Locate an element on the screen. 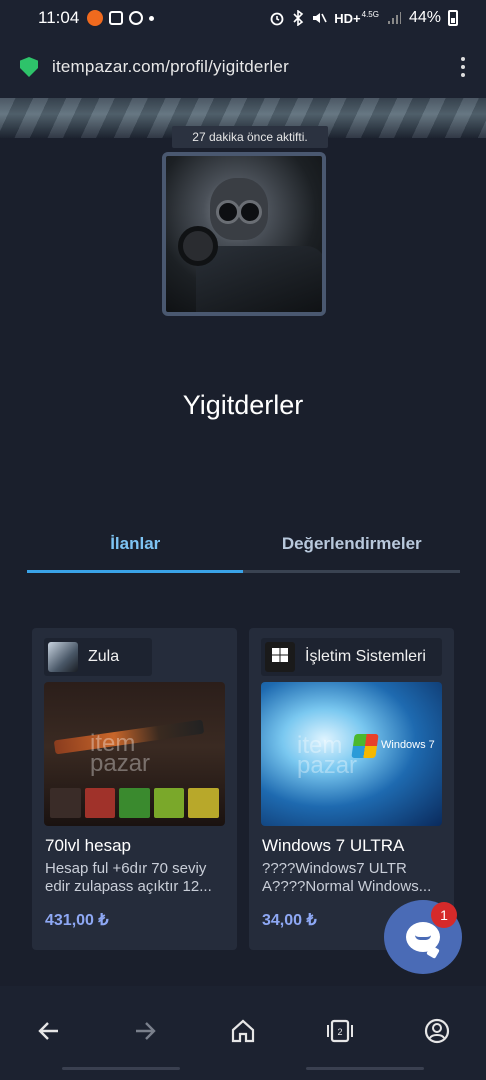  alarm-icon is located at coordinates (277, 19).